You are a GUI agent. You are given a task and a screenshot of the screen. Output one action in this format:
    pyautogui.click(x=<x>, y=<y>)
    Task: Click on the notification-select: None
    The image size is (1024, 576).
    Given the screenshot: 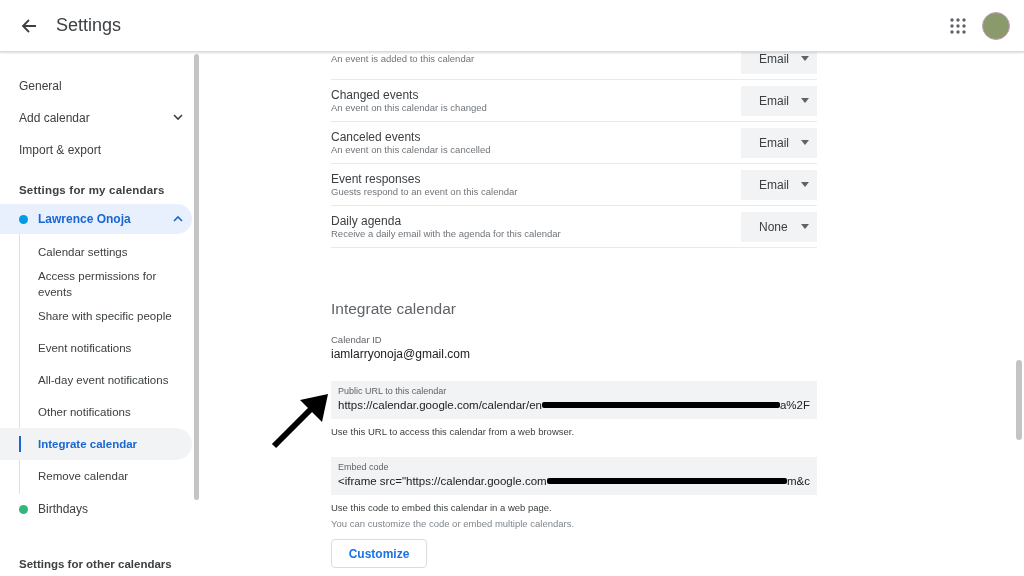 What is the action you would take?
    pyautogui.click(x=779, y=226)
    